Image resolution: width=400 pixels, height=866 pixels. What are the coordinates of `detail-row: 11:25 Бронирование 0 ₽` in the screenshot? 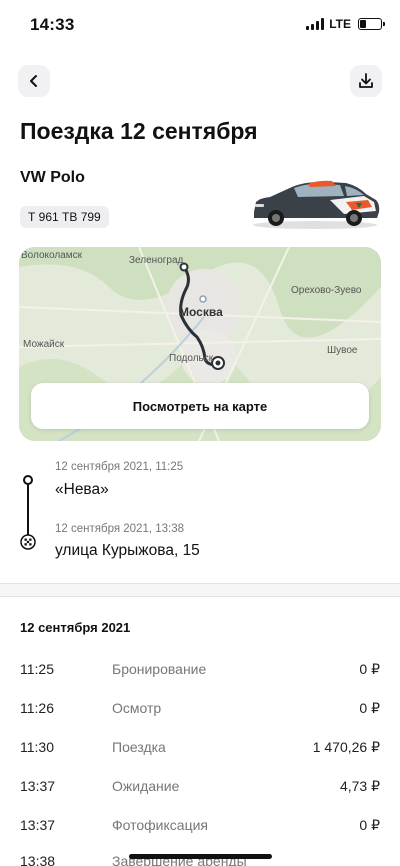 It's located at (200, 671).